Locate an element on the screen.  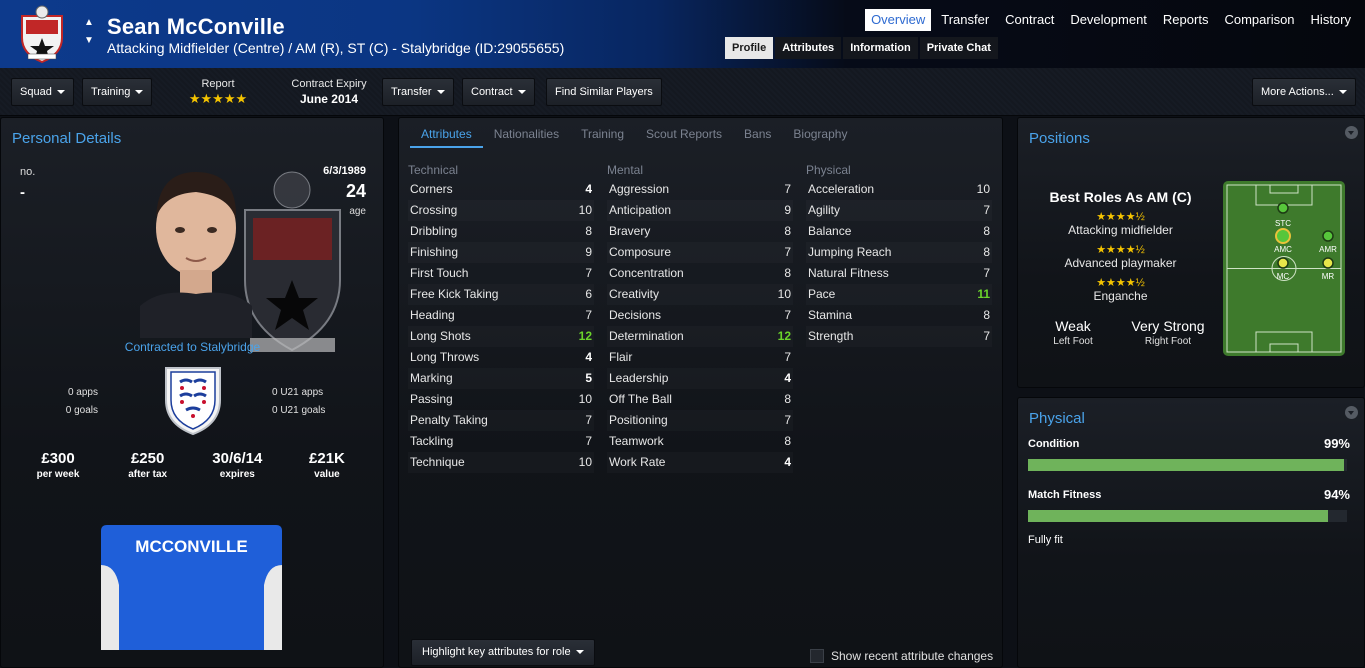
player-name: Sean McConville is located at coordinates (196, 26).